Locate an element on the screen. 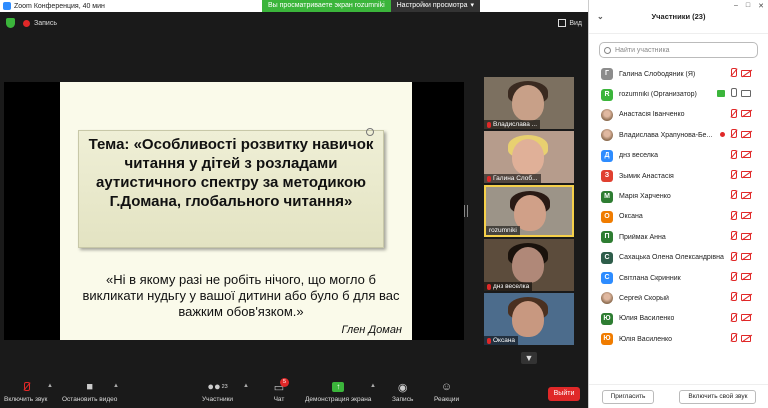 This screenshot has width=768, height=408. participant-row: Сергей Скорый is located at coordinates (678, 298).